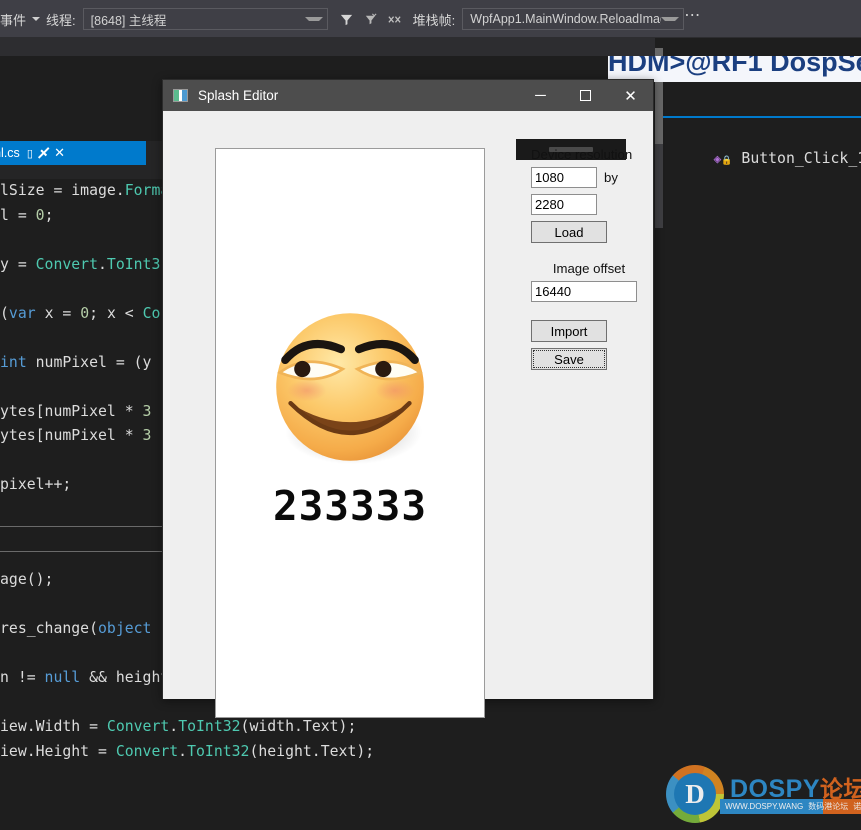 The width and height of the screenshot is (861, 830). Describe the element at coordinates (59, 153) in the screenshot. I see `close-icon: ✕` at that location.